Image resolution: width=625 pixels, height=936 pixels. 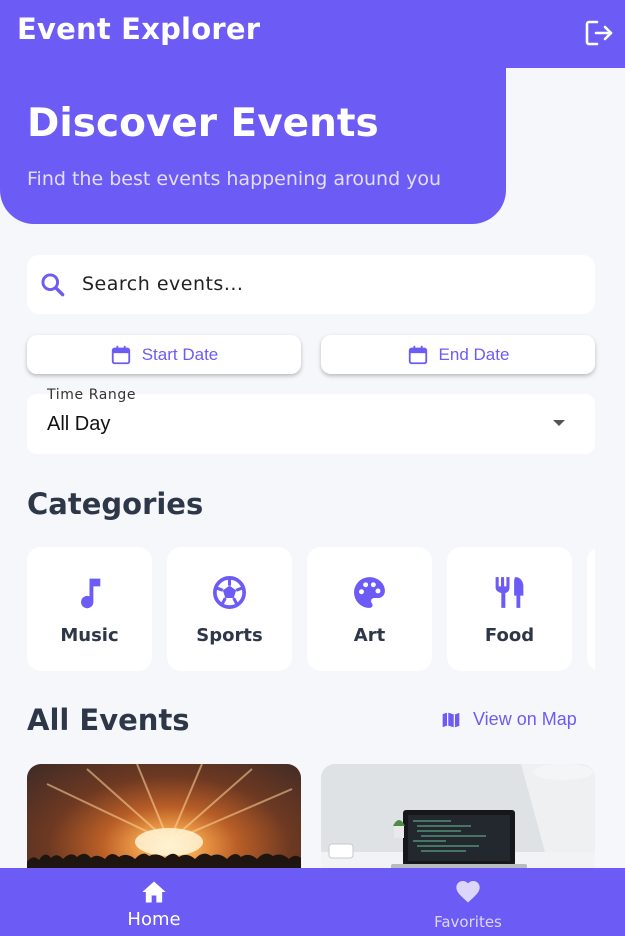 What do you see at coordinates (509, 592) in the screenshot?
I see `restaurant-icon` at bounding box center [509, 592].